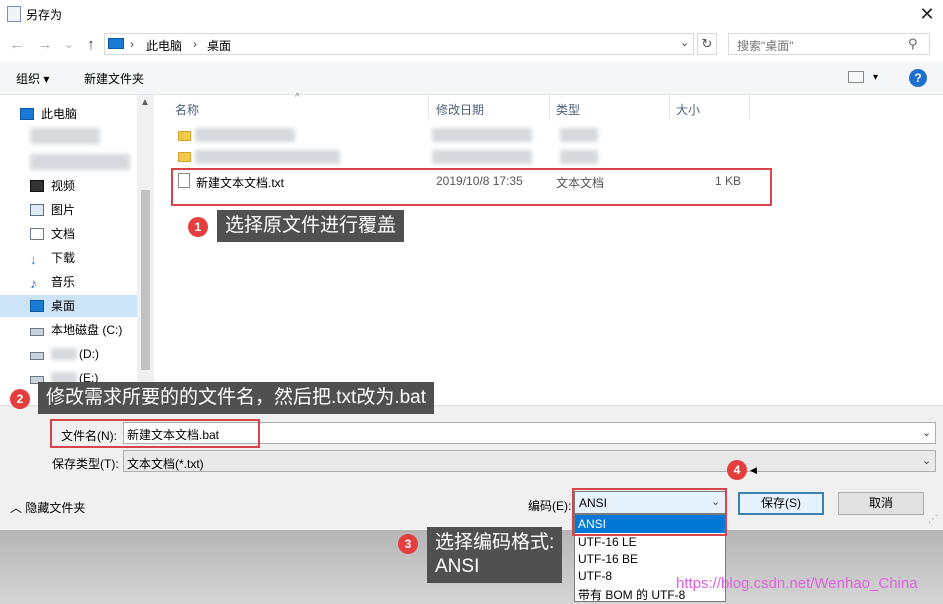 The image size is (943, 604). What do you see at coordinates (32, 78) in the screenshot?
I see `organize-menu: 组织 ▾` at bounding box center [32, 78].